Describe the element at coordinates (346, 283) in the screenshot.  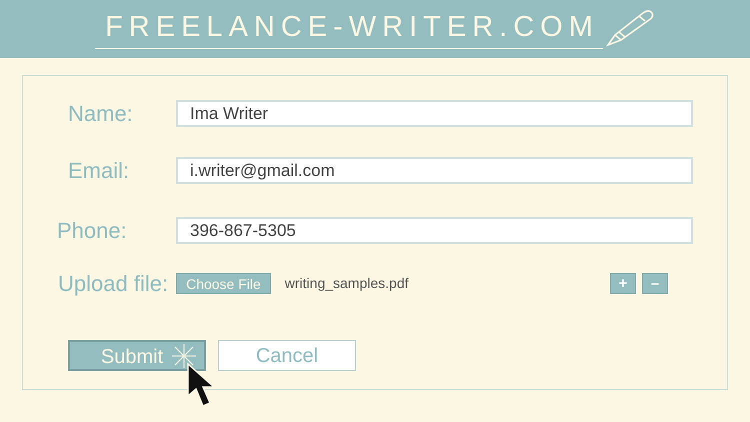
I see `file-name: writing_samples.pdf` at that location.